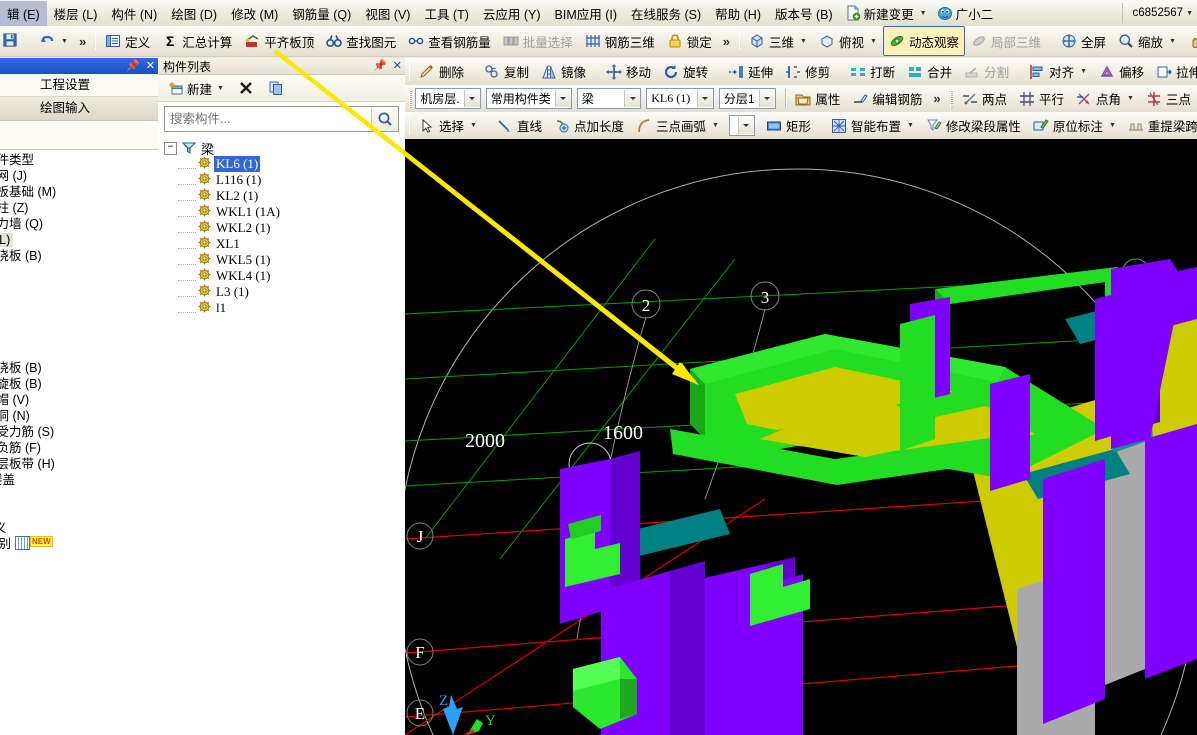 Image resolution: width=1197 pixels, height=735 pixels. I want to click on nav-item-recognize: 识别NEW, so click(79, 544).